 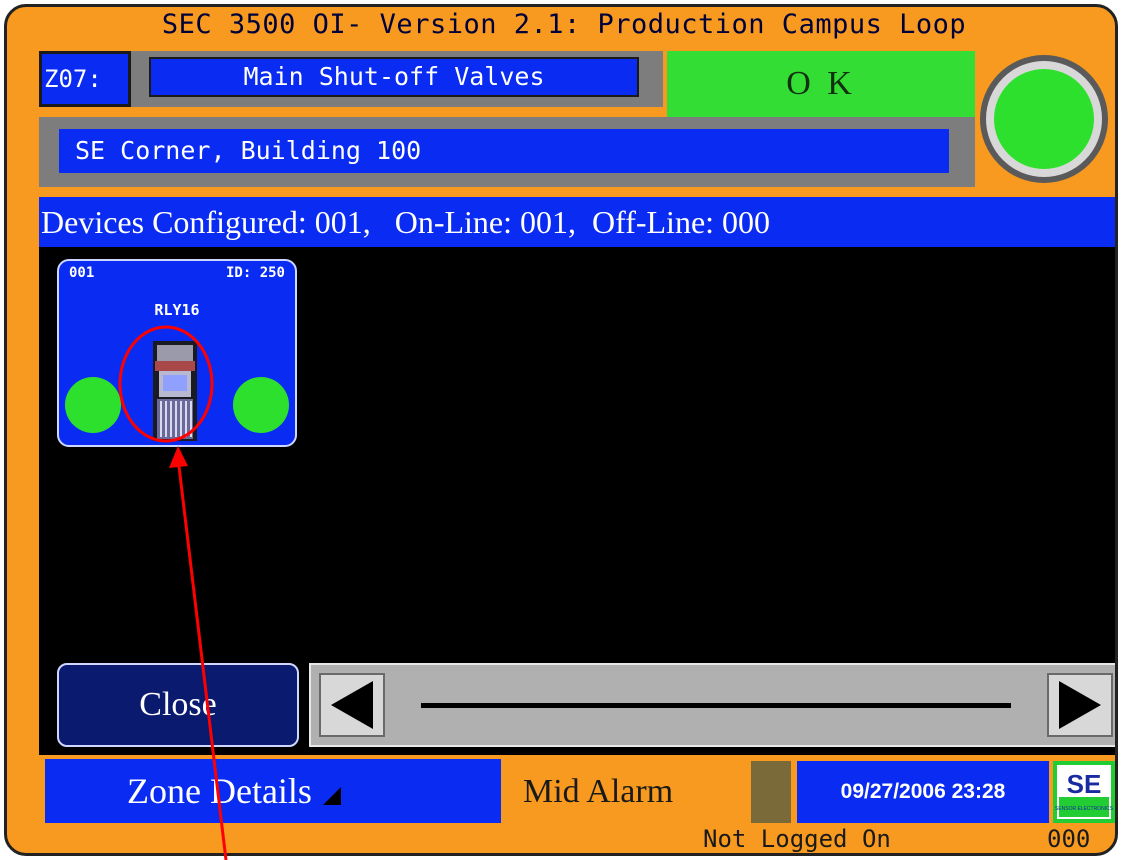 What do you see at coordinates (504, 151) in the screenshot?
I see `zone-location: SE Corner, Building 100` at bounding box center [504, 151].